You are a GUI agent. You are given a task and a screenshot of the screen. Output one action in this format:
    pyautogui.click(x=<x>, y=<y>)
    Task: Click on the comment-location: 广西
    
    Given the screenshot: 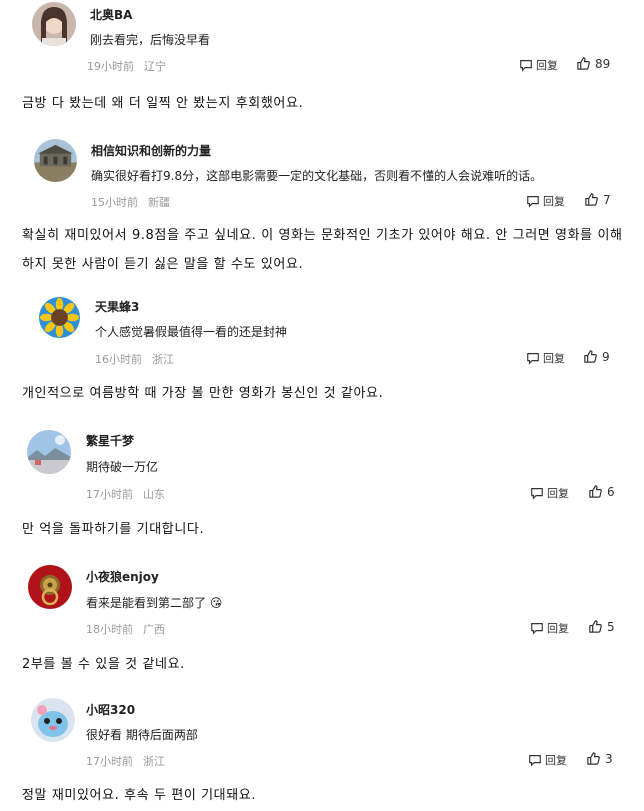 What is the action you would take?
    pyautogui.click(x=154, y=629)
    